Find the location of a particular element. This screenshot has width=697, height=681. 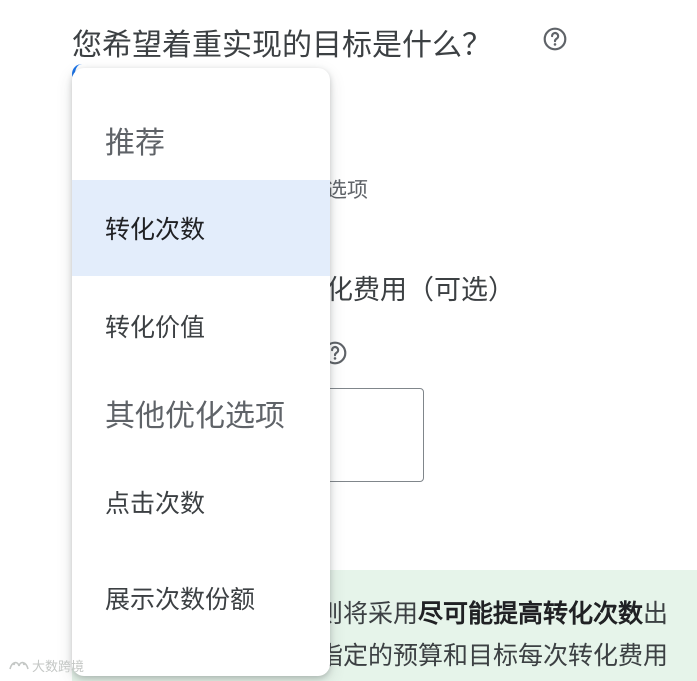

menu-item-conversion-value: 转化价值 is located at coordinates (201, 326).